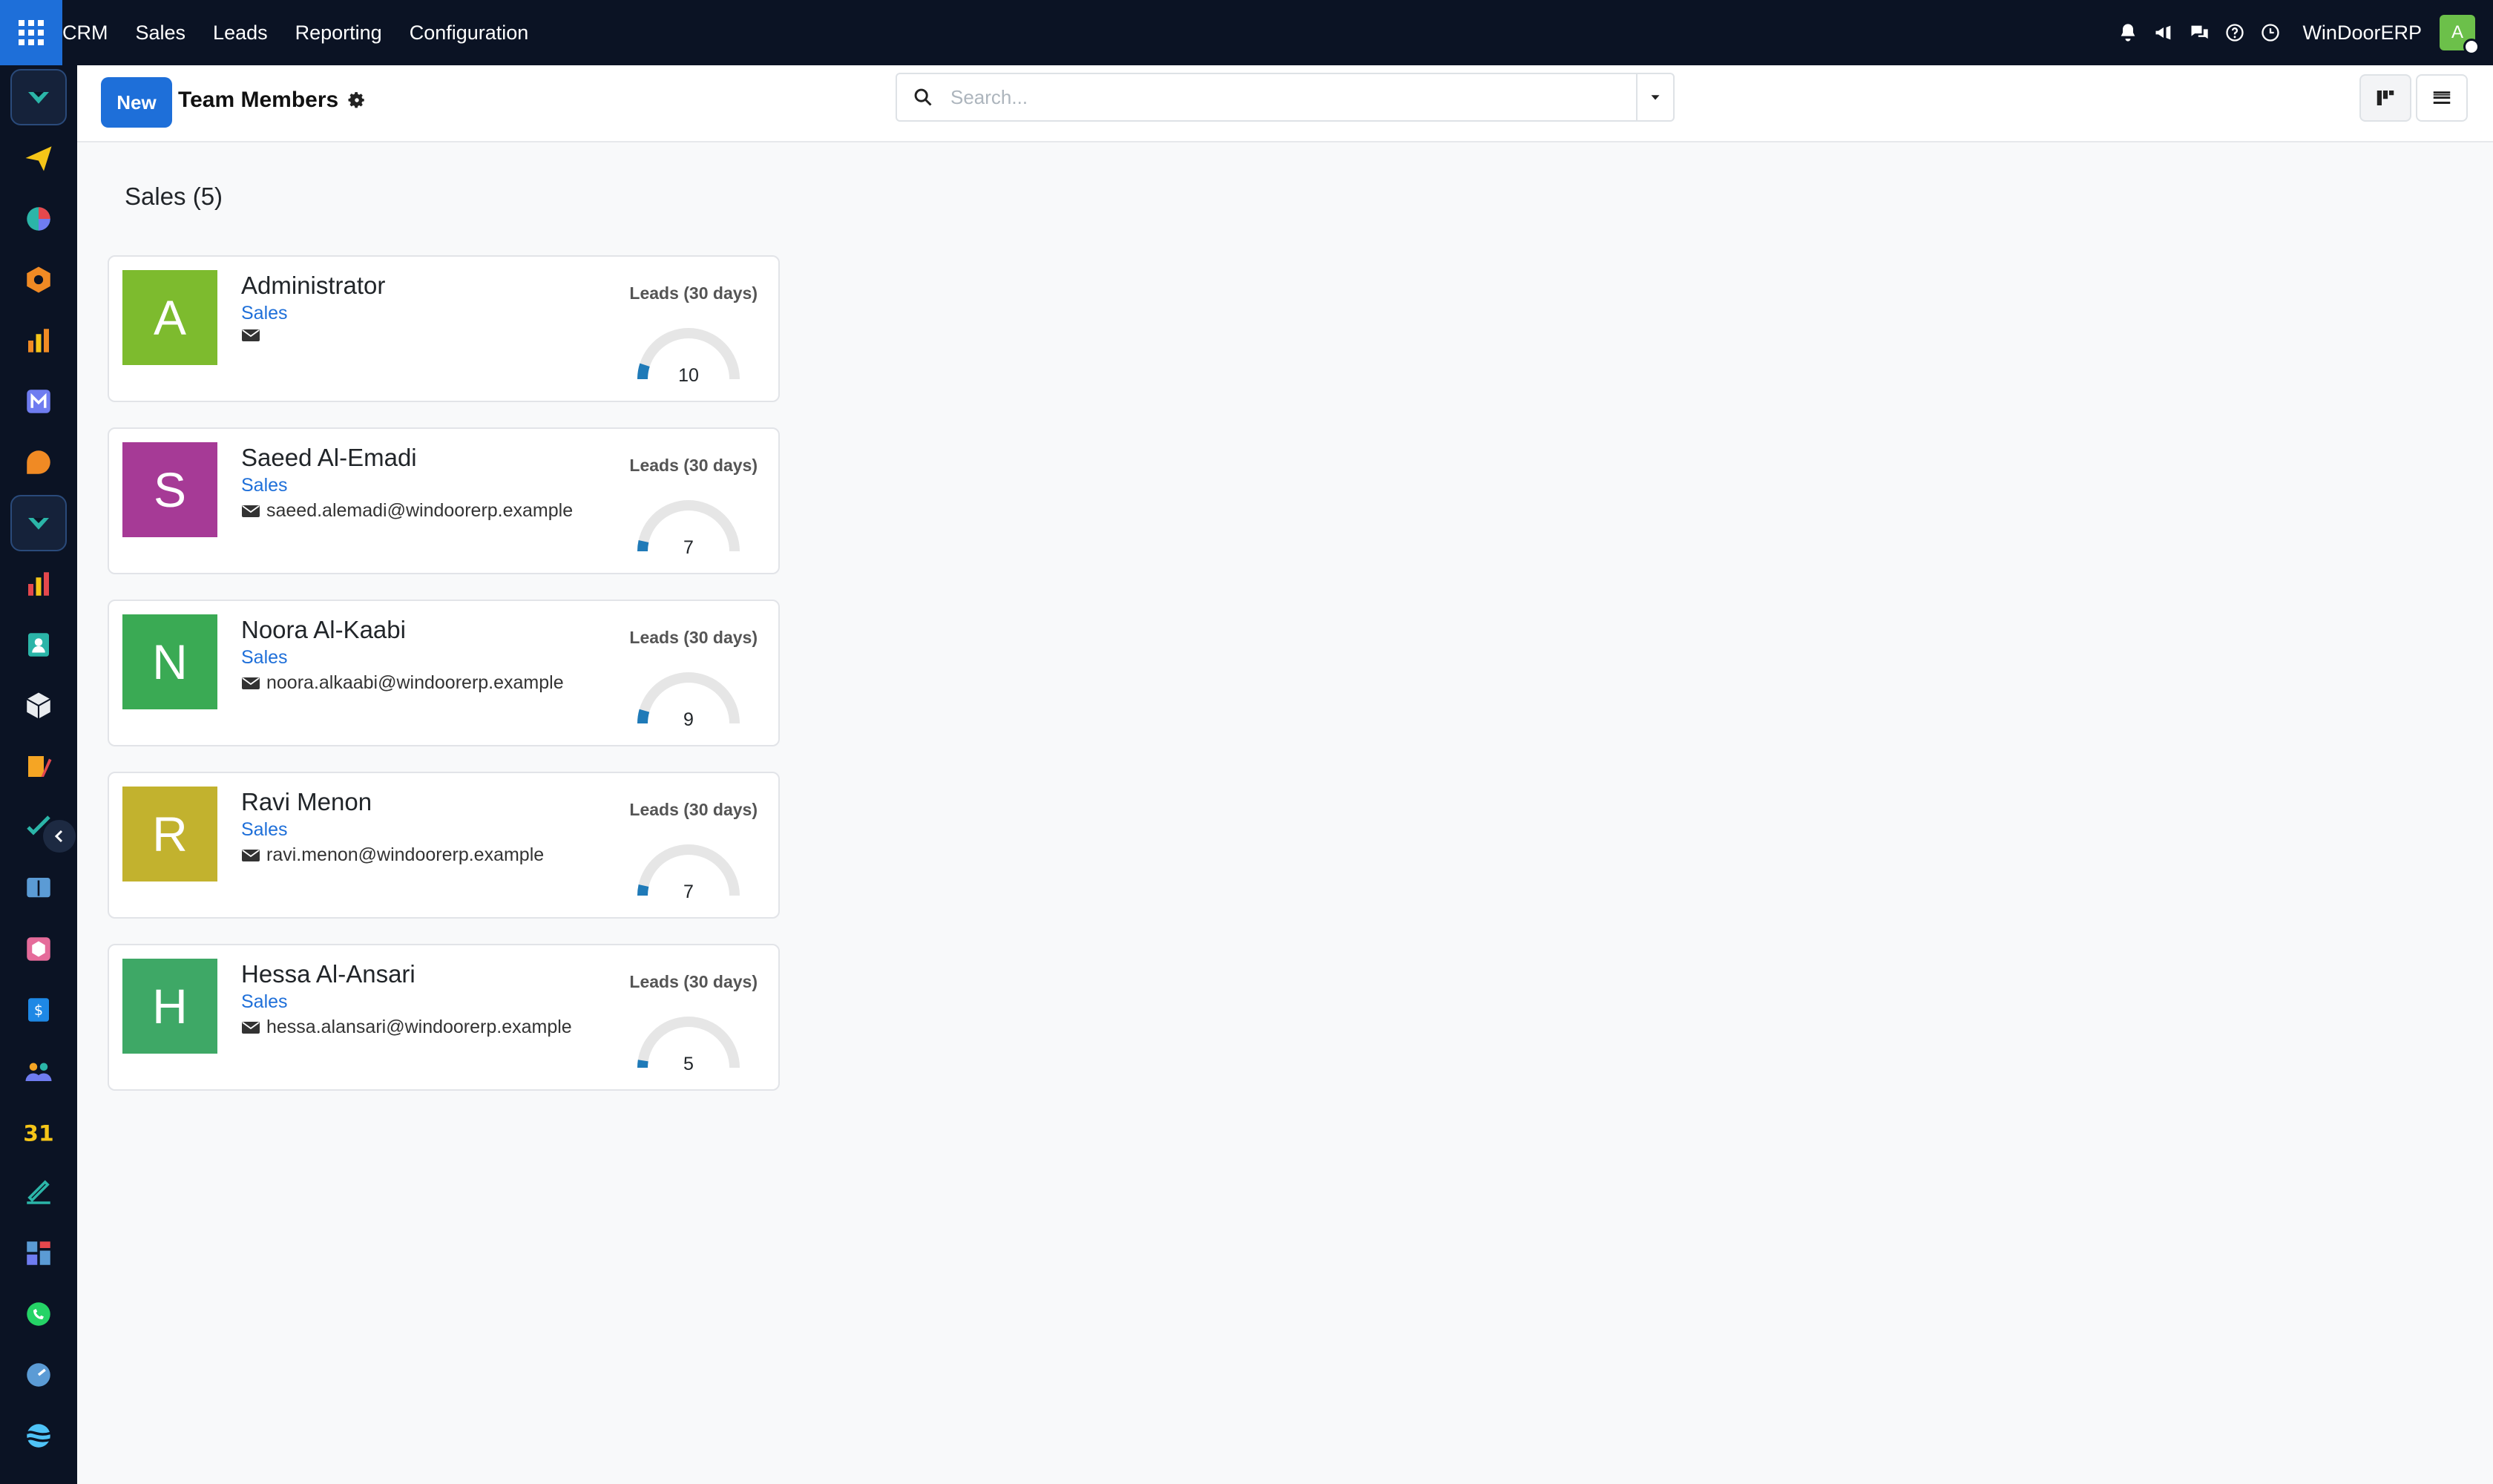 This screenshot has height=1484, width=2493. What do you see at coordinates (357, 100) in the screenshot?
I see `gear-icon` at bounding box center [357, 100].